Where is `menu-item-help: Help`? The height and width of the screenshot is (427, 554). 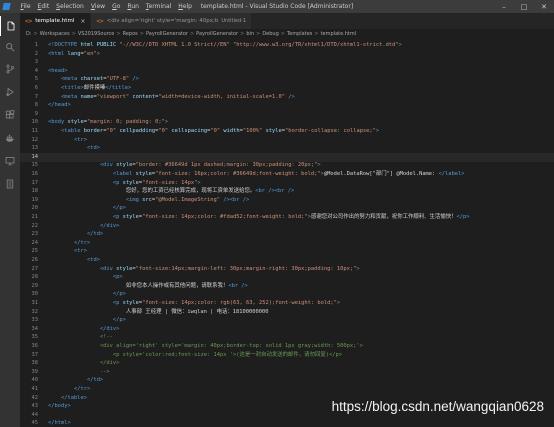
menu-item-help: Help is located at coordinates (185, 6).